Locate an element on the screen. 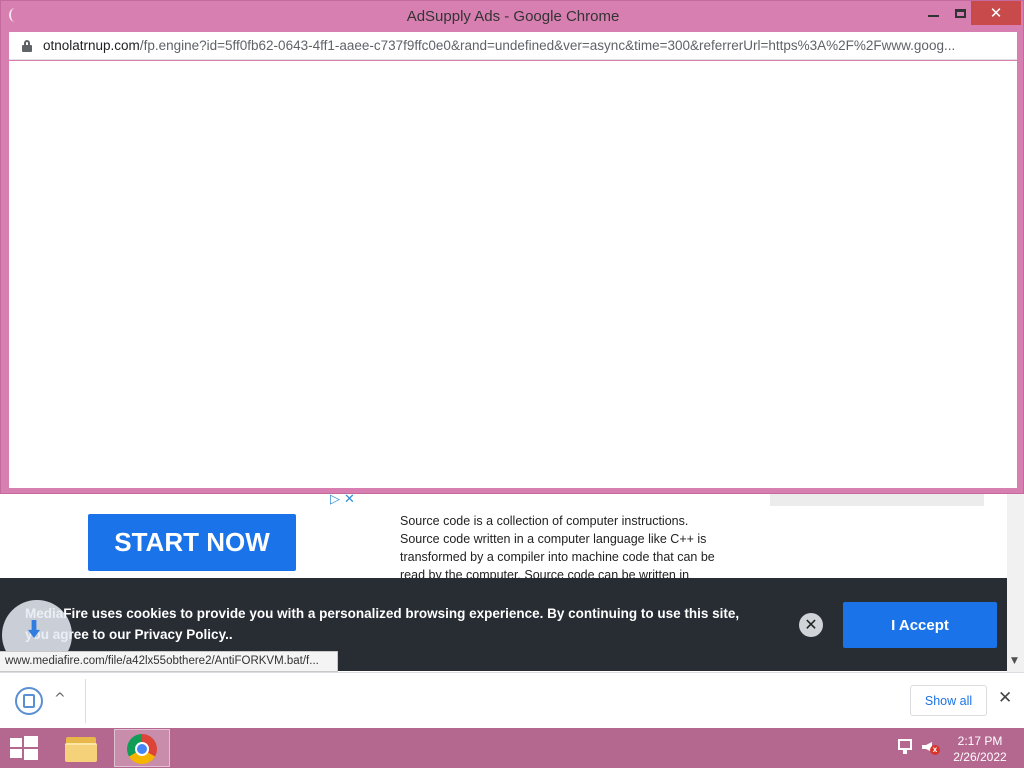  taskbar: x 2:17 PM 2/26/2022 is located at coordinates (512, 748).